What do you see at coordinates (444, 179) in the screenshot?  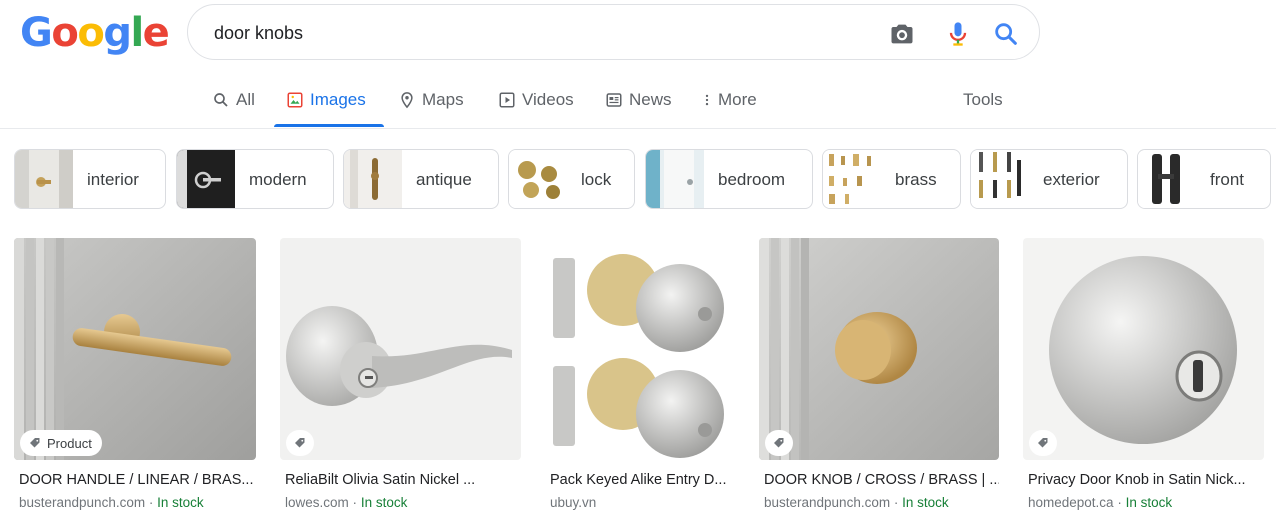 I see `chip-label: antique` at bounding box center [444, 179].